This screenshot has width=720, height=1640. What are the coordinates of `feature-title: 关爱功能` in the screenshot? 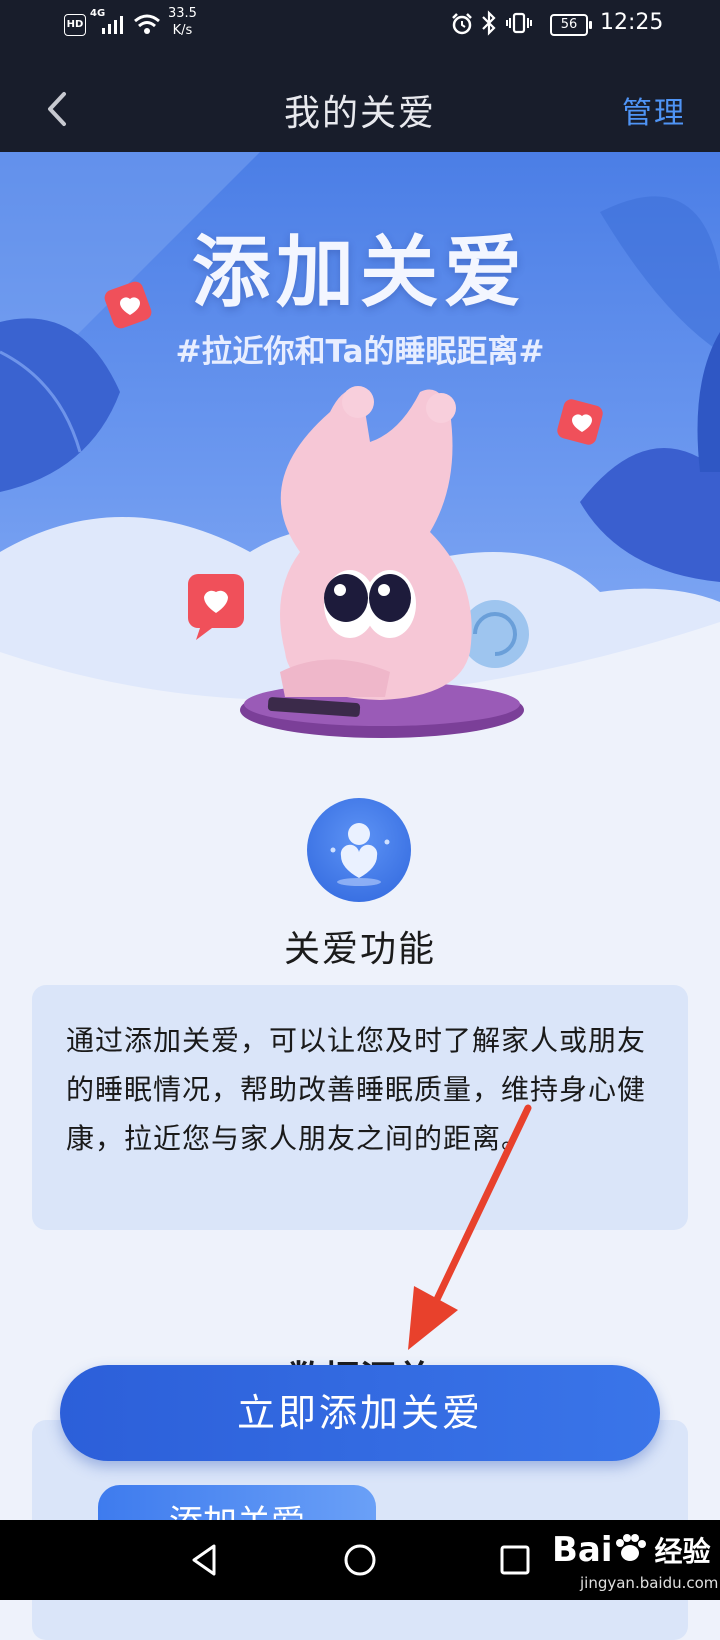 It's located at (359, 949).